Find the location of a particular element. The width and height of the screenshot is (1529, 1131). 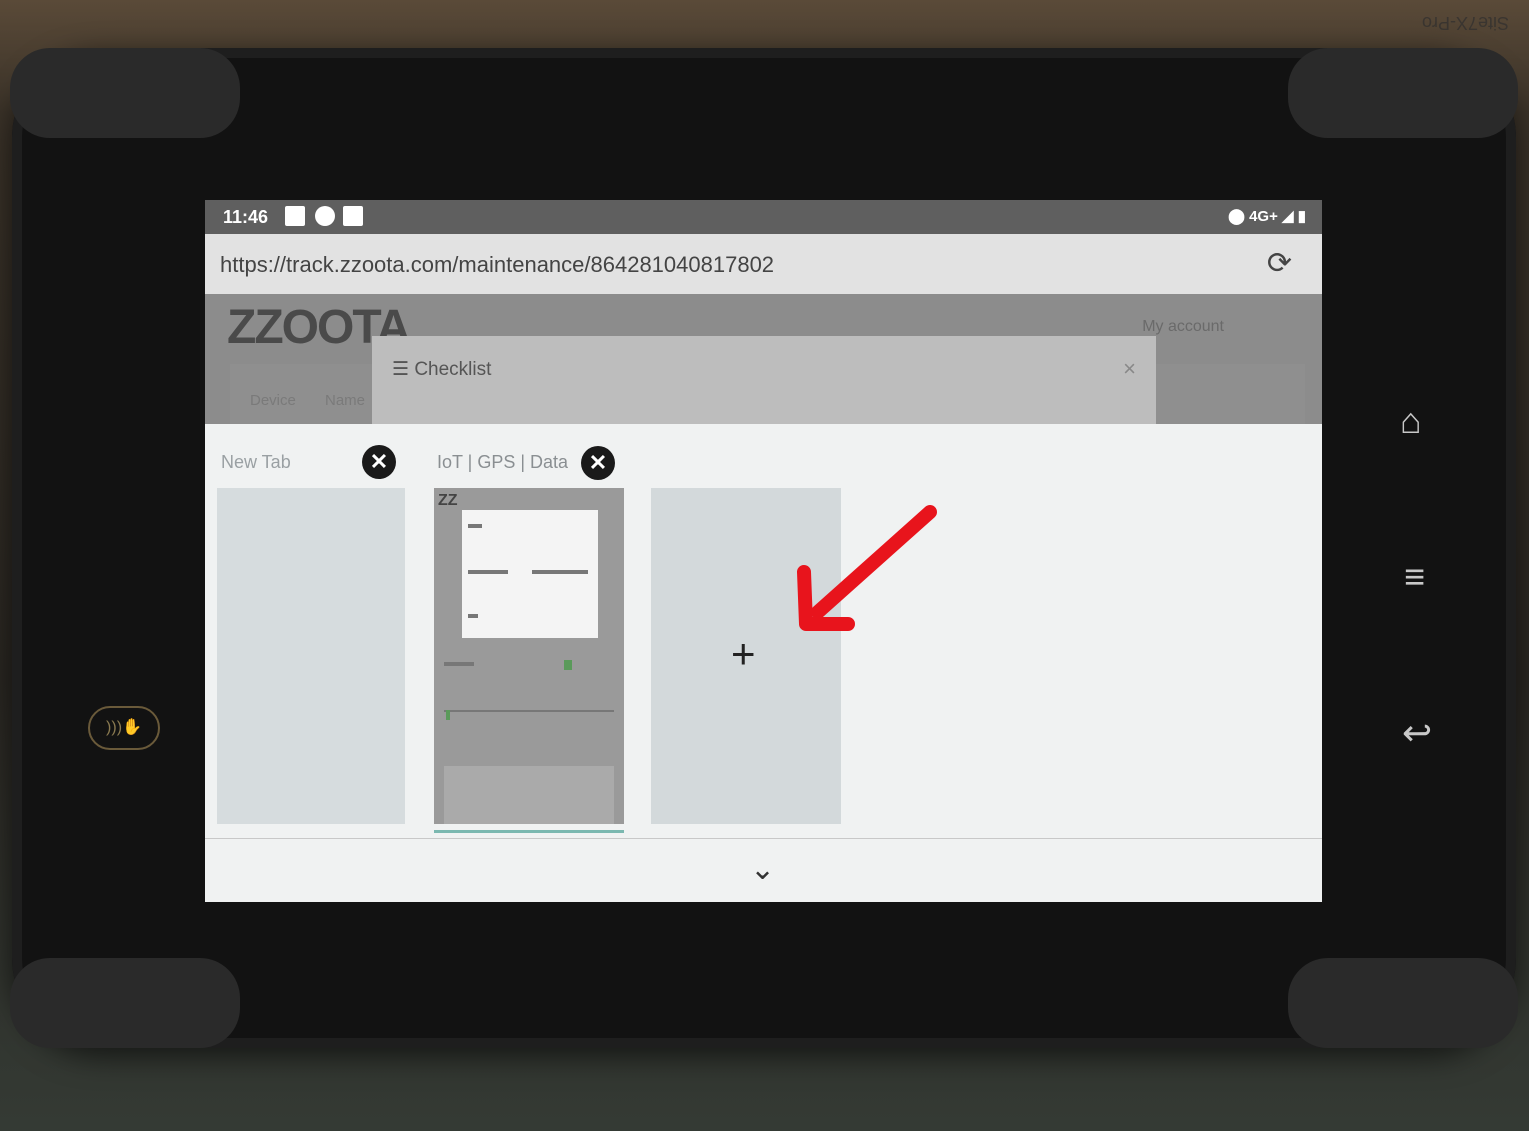

arrow-shaft is located at coordinates (874, 562).